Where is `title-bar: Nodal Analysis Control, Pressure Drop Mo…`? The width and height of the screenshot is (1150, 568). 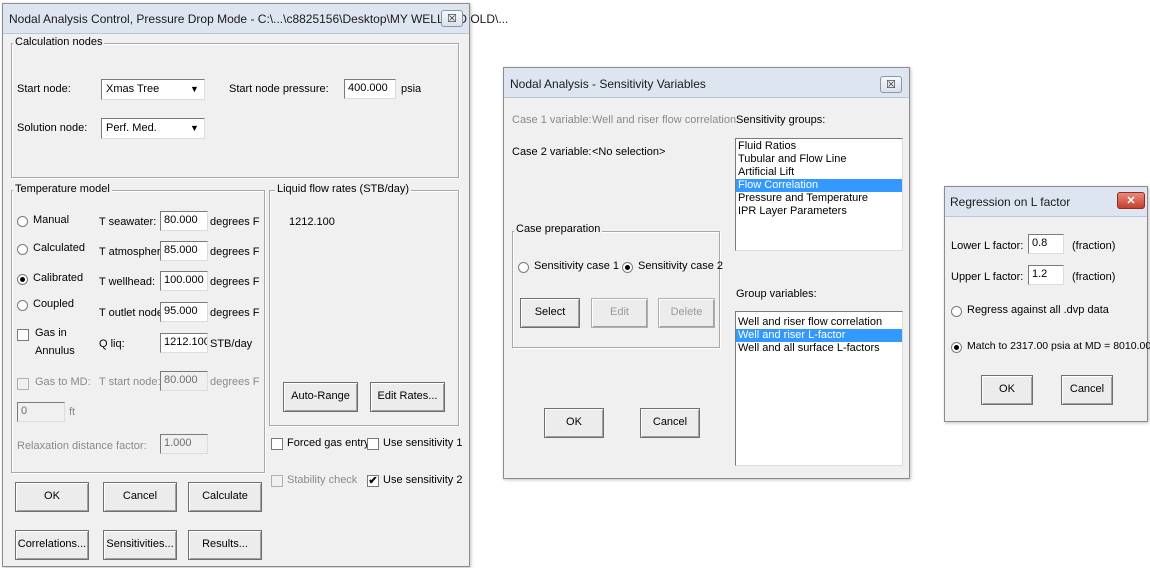 title-bar: Nodal Analysis Control, Pressure Drop Mo… is located at coordinates (255, 19).